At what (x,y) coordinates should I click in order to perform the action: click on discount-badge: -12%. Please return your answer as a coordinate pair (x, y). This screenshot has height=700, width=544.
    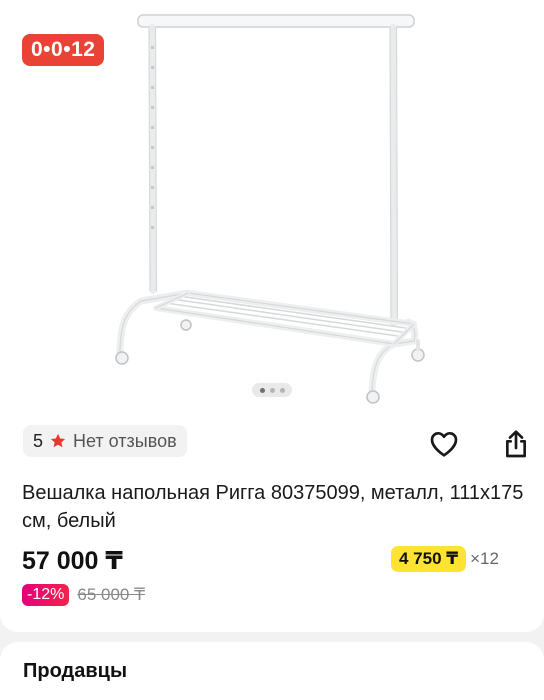
    Looking at the image, I should click on (46, 595).